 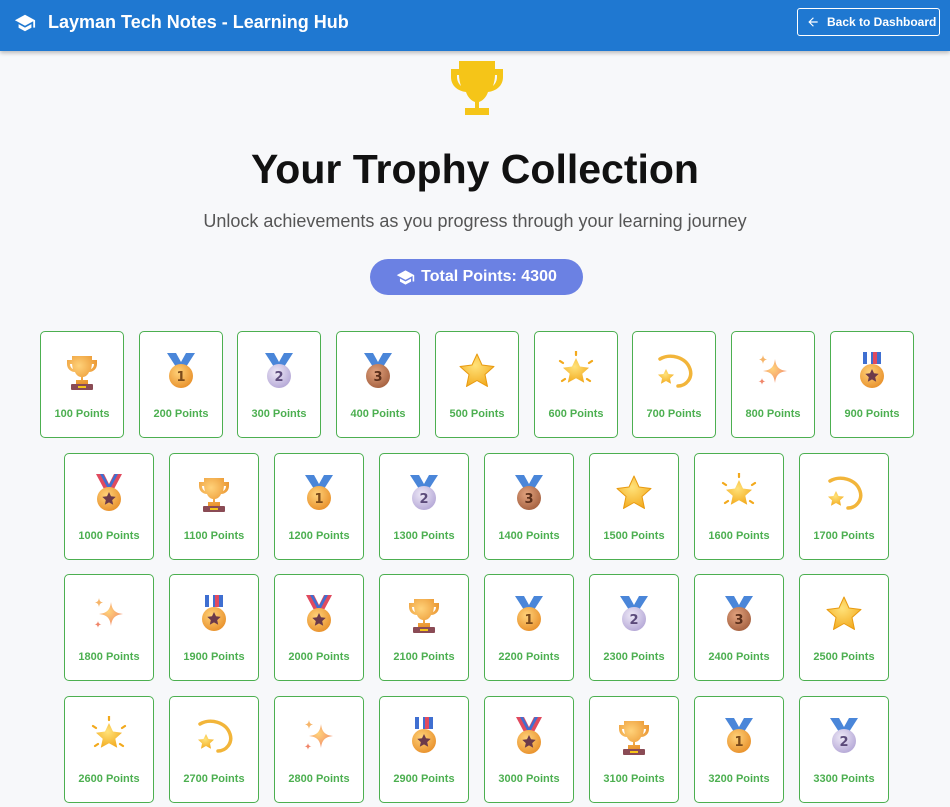 I want to click on trophy-points-label: 200 Points, so click(x=181, y=414).